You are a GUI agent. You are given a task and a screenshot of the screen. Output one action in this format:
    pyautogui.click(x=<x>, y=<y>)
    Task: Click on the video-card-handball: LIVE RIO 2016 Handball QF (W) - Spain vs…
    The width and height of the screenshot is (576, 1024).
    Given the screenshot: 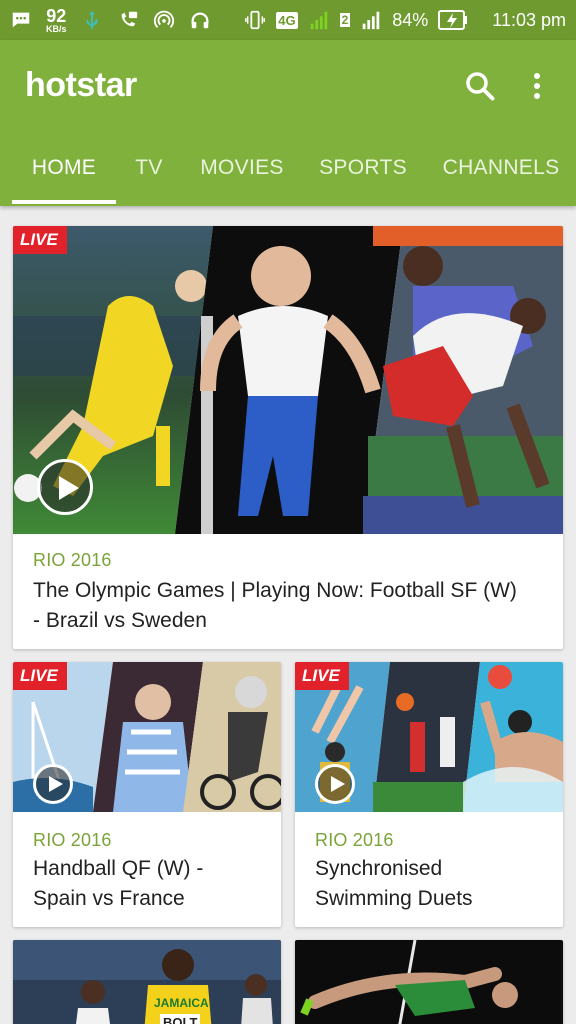 What is the action you would take?
    pyautogui.click(x=147, y=794)
    